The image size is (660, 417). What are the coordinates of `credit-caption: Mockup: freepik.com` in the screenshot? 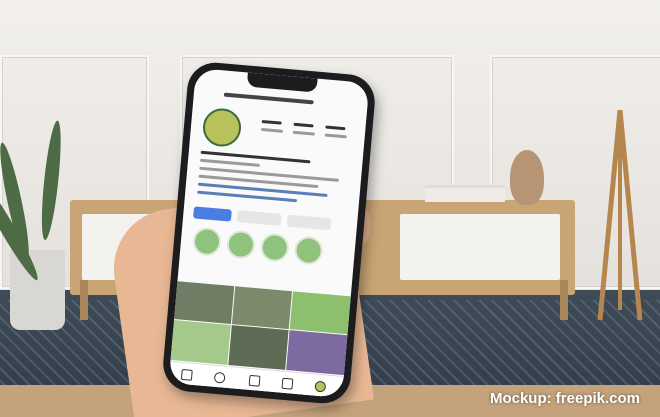 It's located at (564, 398).